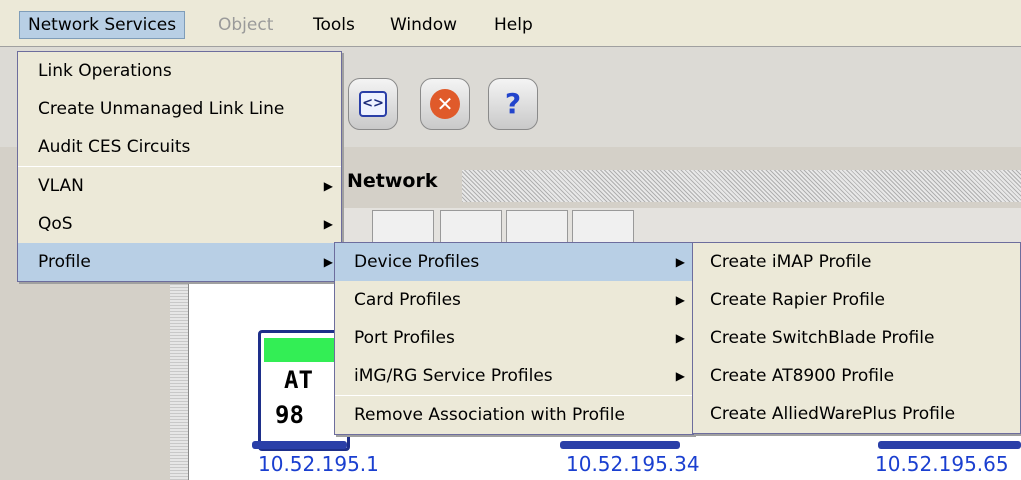  What do you see at coordinates (802, 376) in the screenshot?
I see `menu-item-label: Create AT8900 Profile` at bounding box center [802, 376].